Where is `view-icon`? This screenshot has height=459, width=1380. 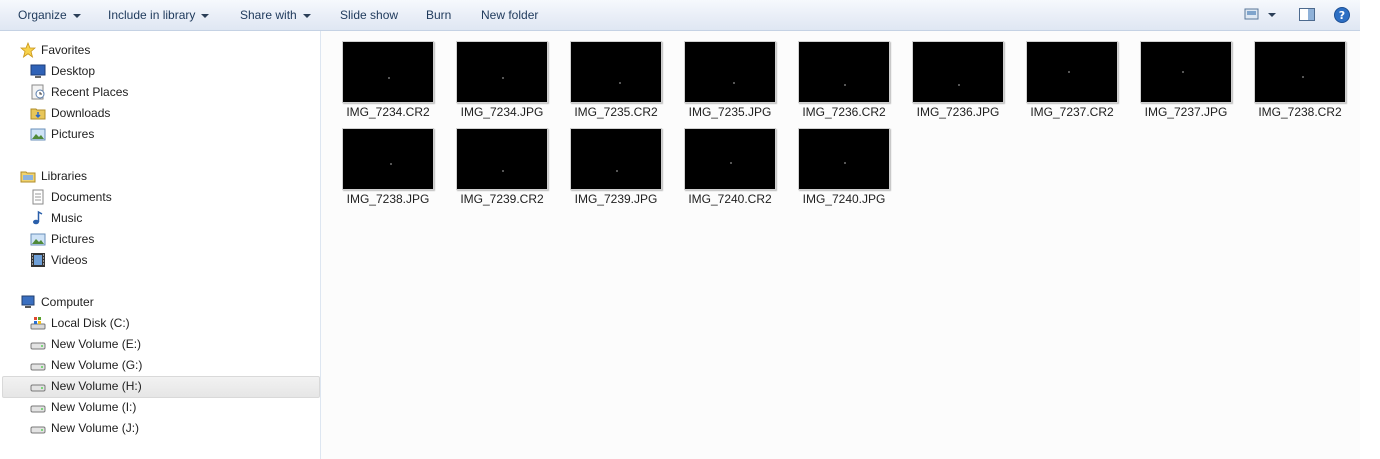
view-icon is located at coordinates (1260, 14).